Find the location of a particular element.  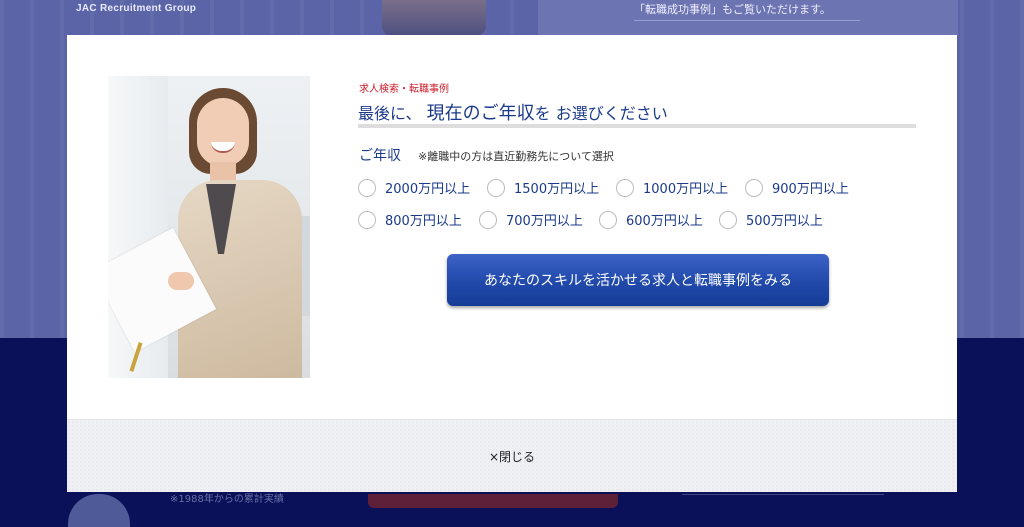

income-option-500: 500万円以上 is located at coordinates (771, 219).